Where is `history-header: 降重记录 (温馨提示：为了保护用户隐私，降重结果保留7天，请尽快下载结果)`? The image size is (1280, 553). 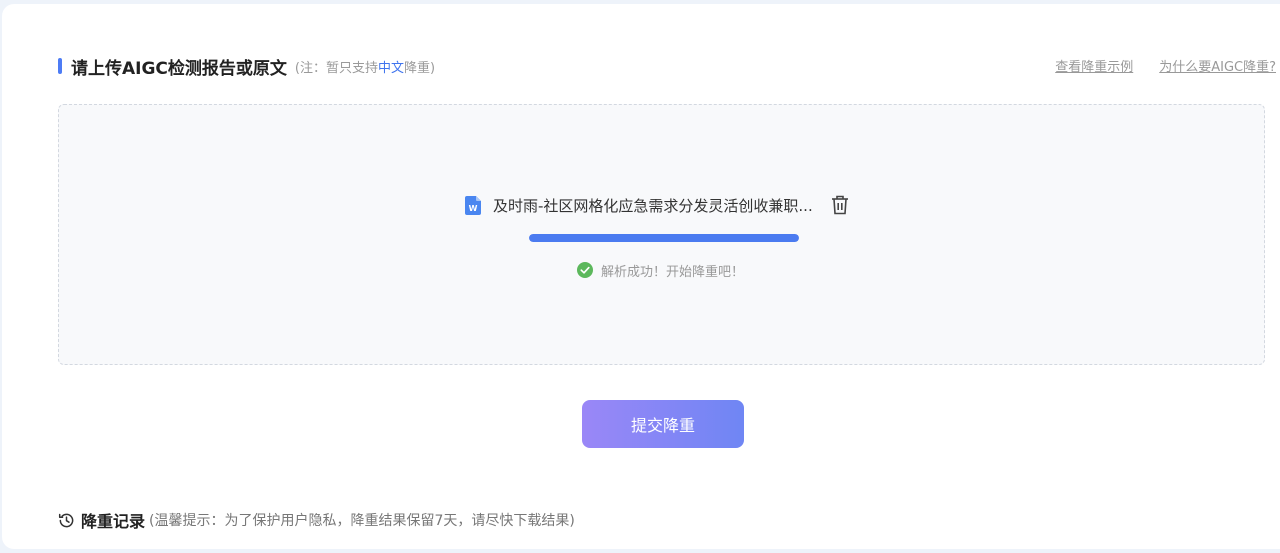
history-header: 降重记录 (温馨提示：为了保护用户隐私，降重结果保留7天，请尽快下载结果) is located at coordinates (316, 520).